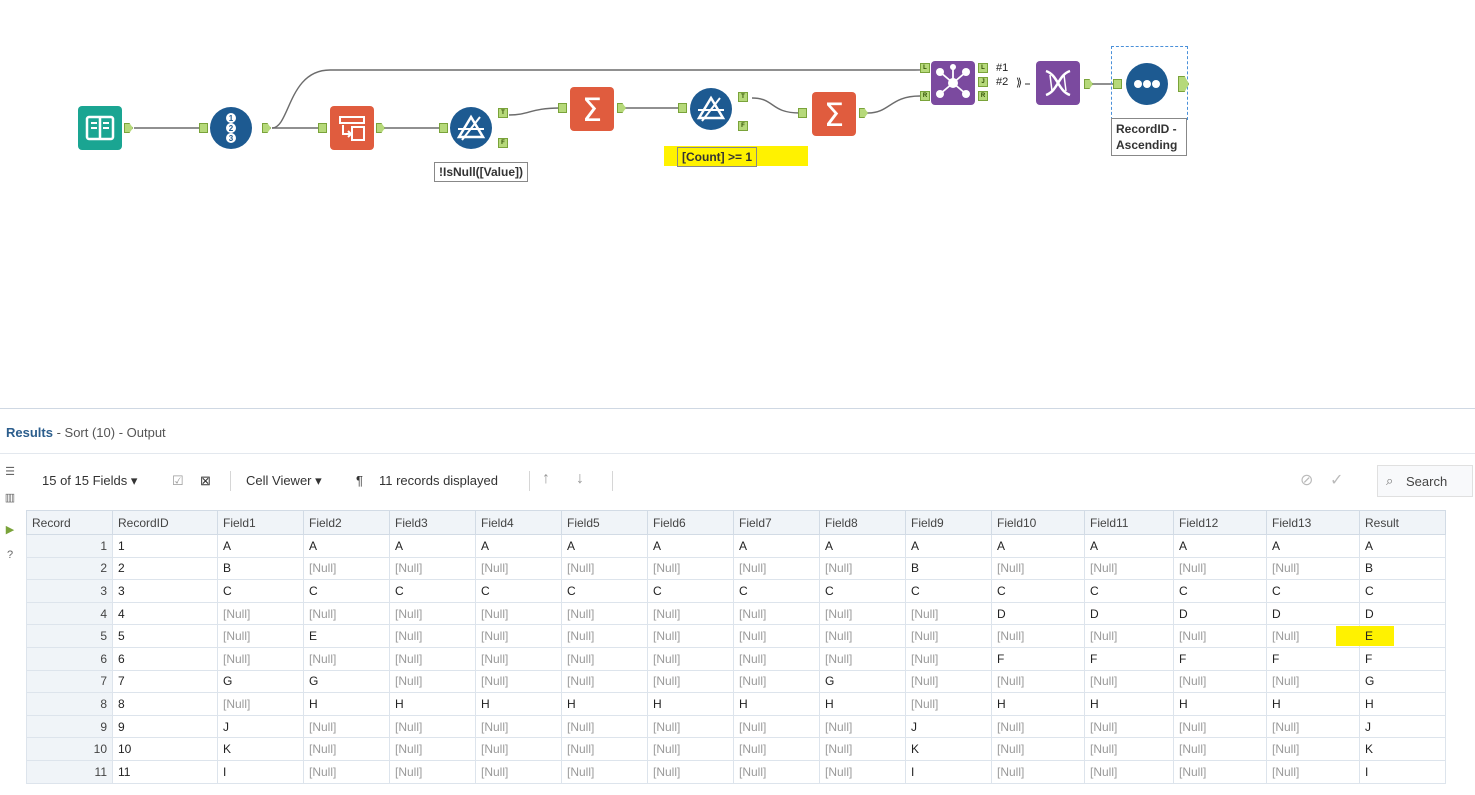 The height and width of the screenshot is (795, 1475). Describe the element at coordinates (165, 771) in the screenshot. I see `table-cell: 11` at that location.